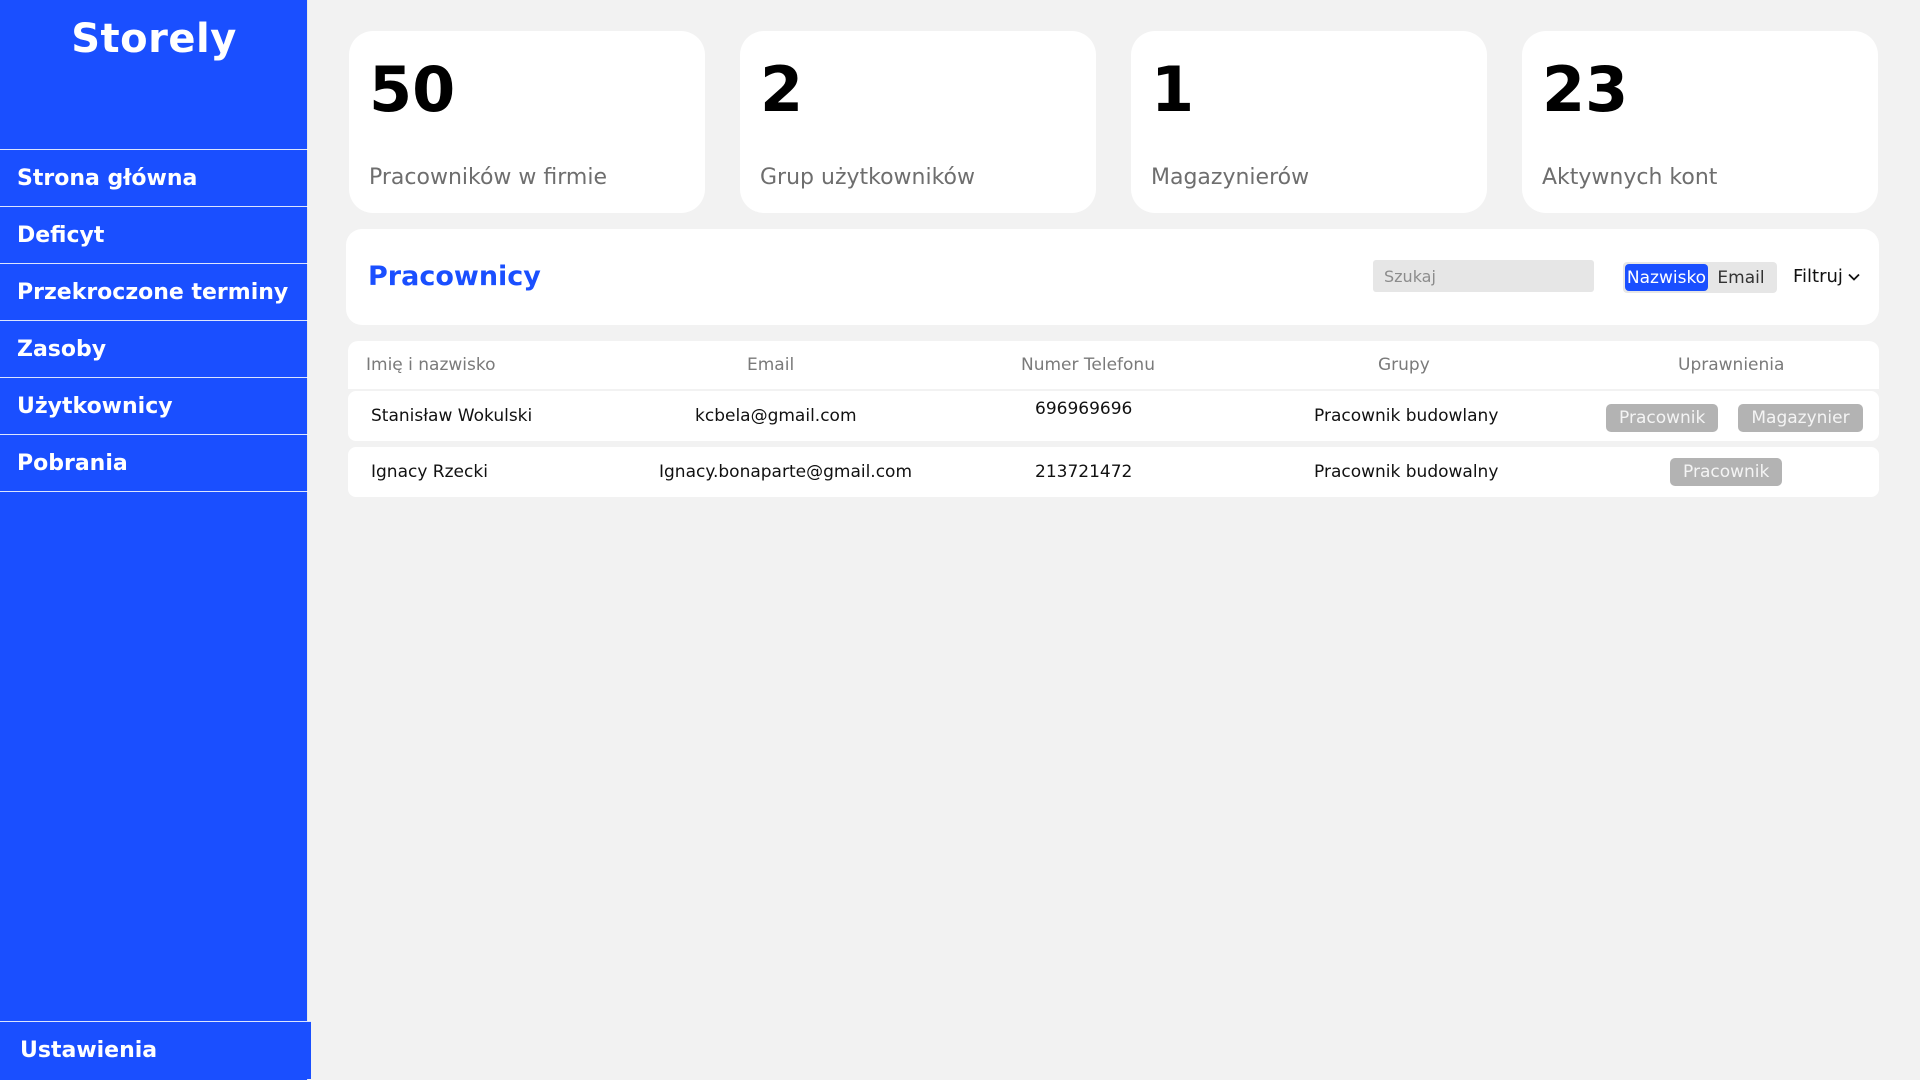 This screenshot has height=1080, width=1920. I want to click on cell-email: Ignacy.bonaparte@gmail.com, so click(786, 472).